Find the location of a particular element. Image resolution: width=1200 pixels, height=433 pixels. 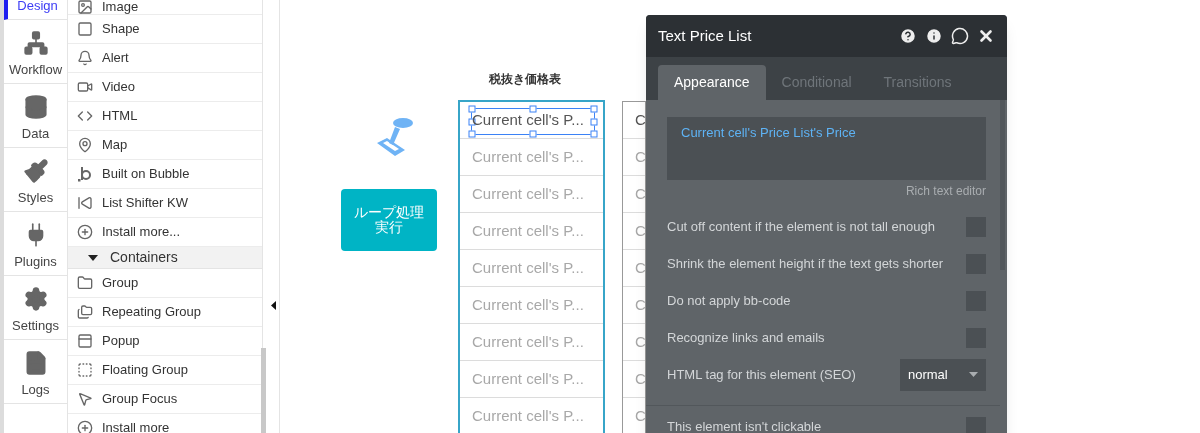

database-icon is located at coordinates (35, 106).